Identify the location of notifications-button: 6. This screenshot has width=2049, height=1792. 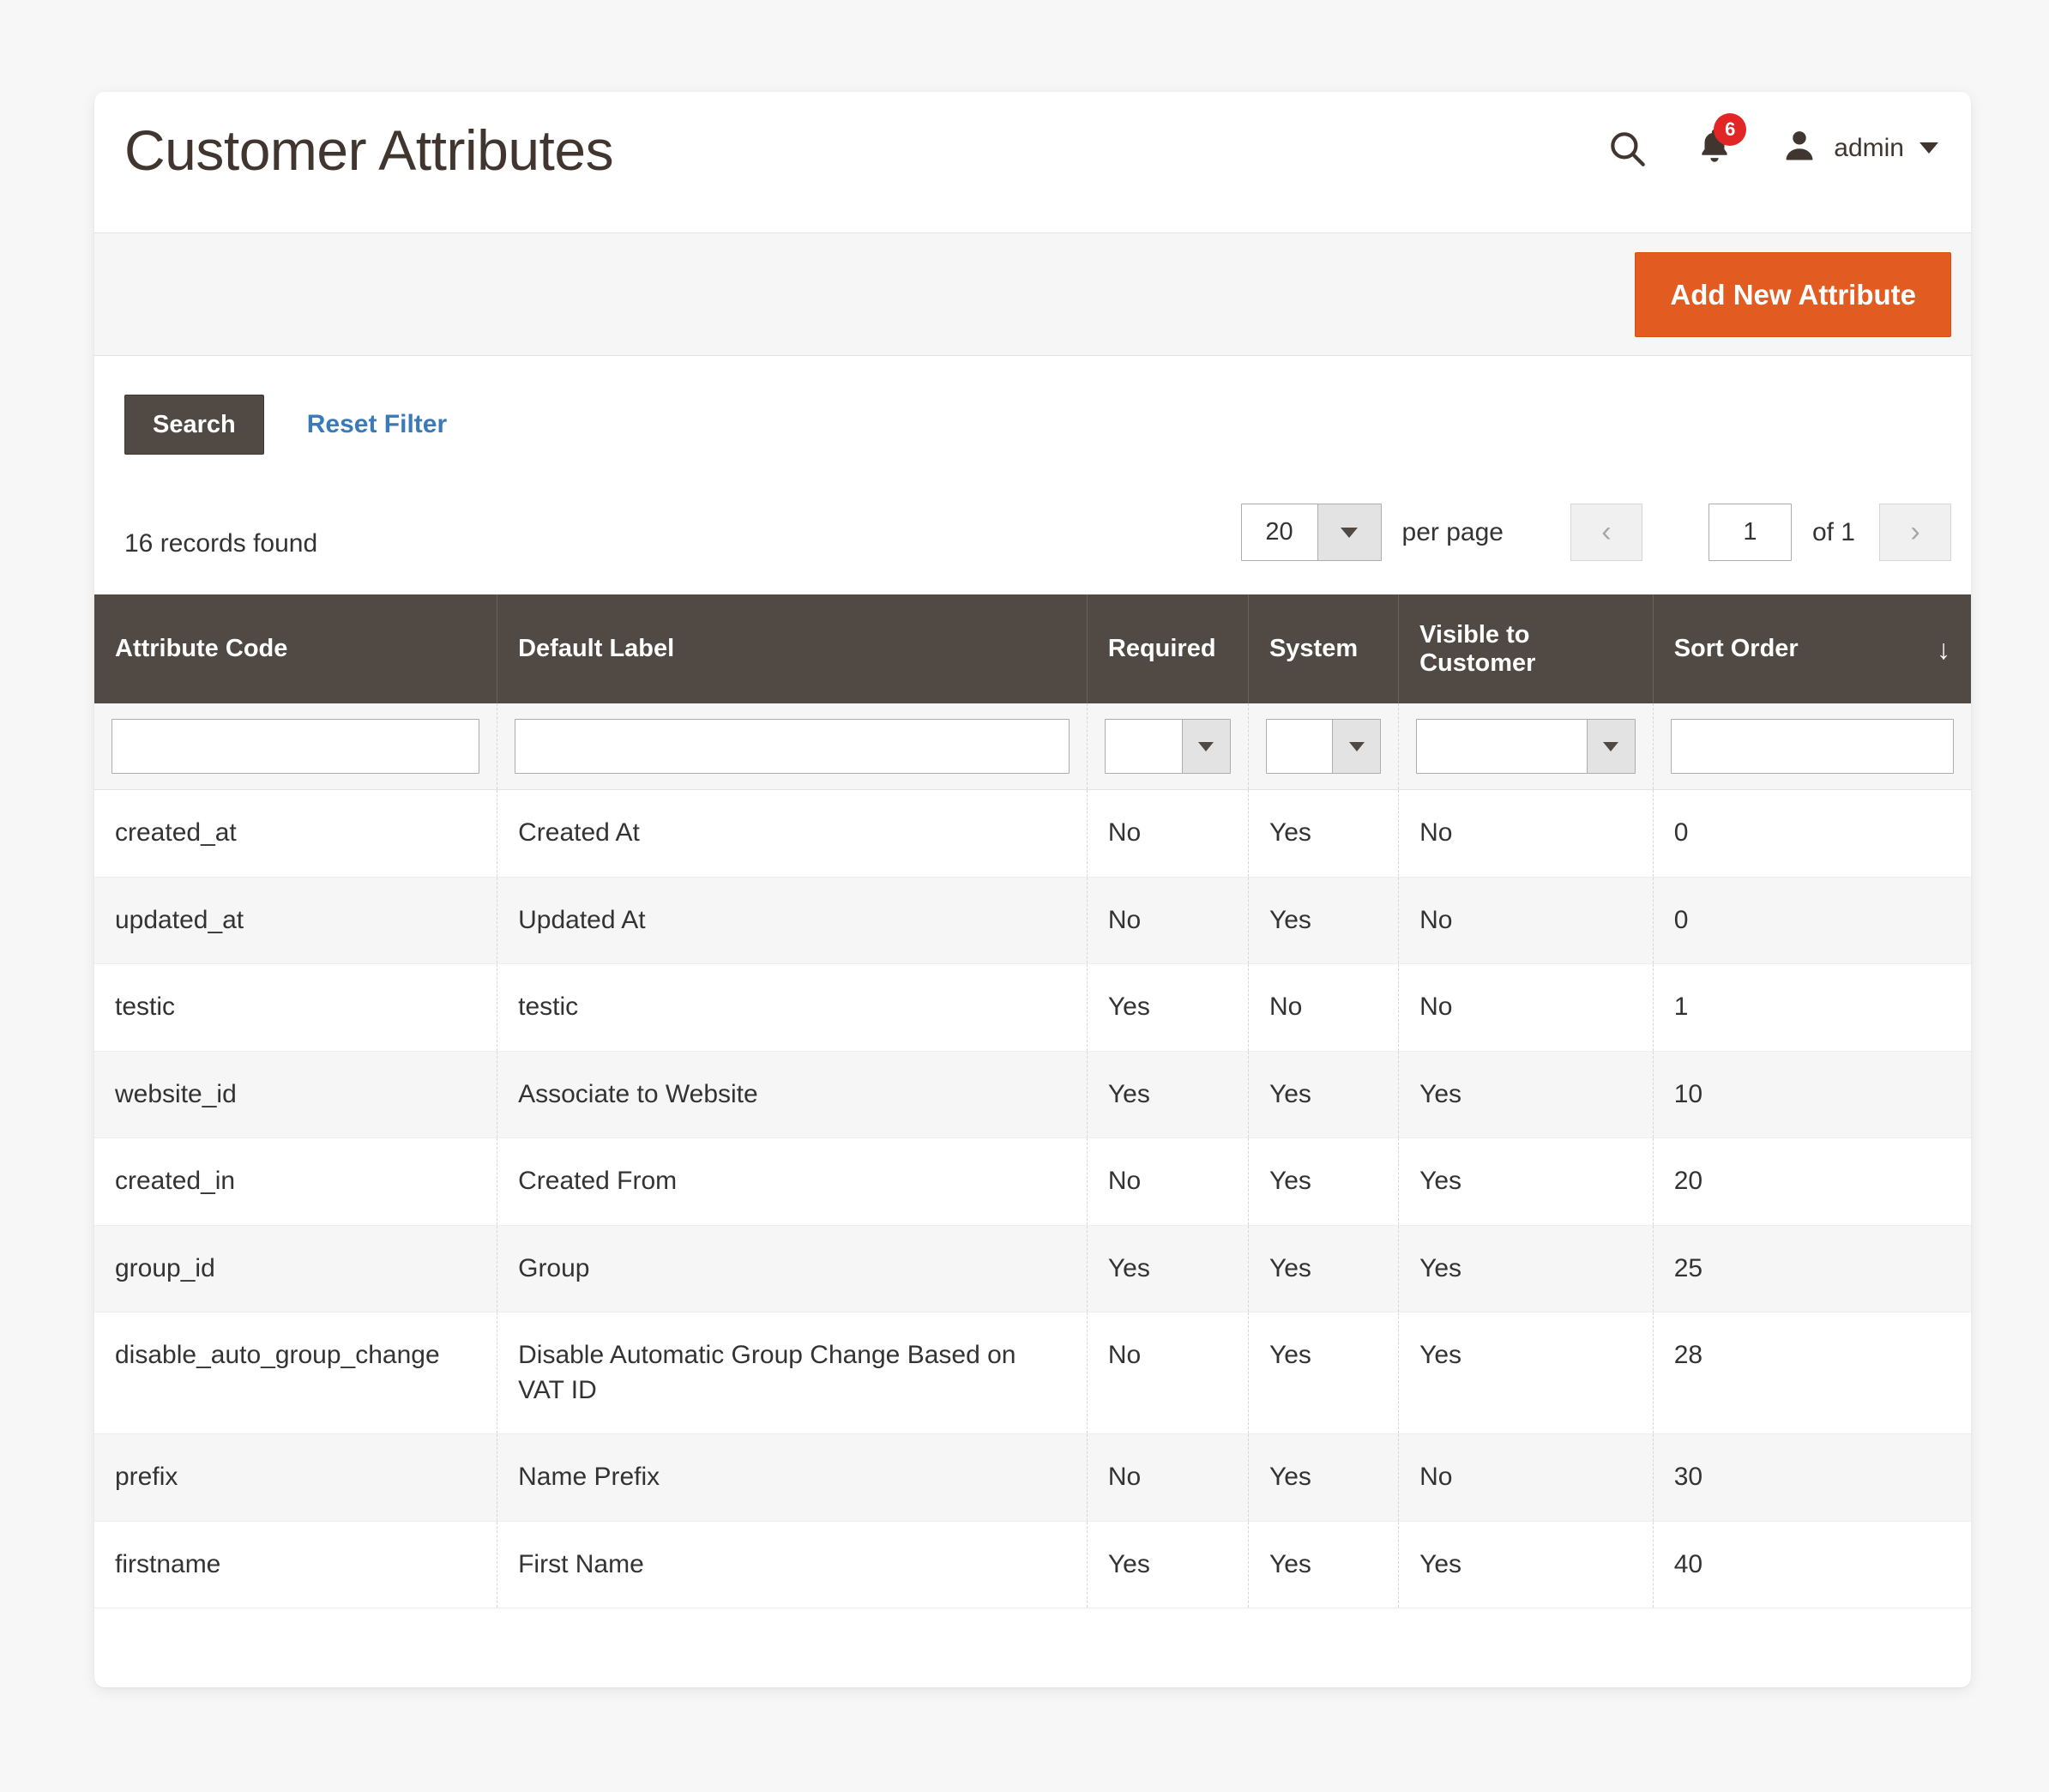
(1721, 142).